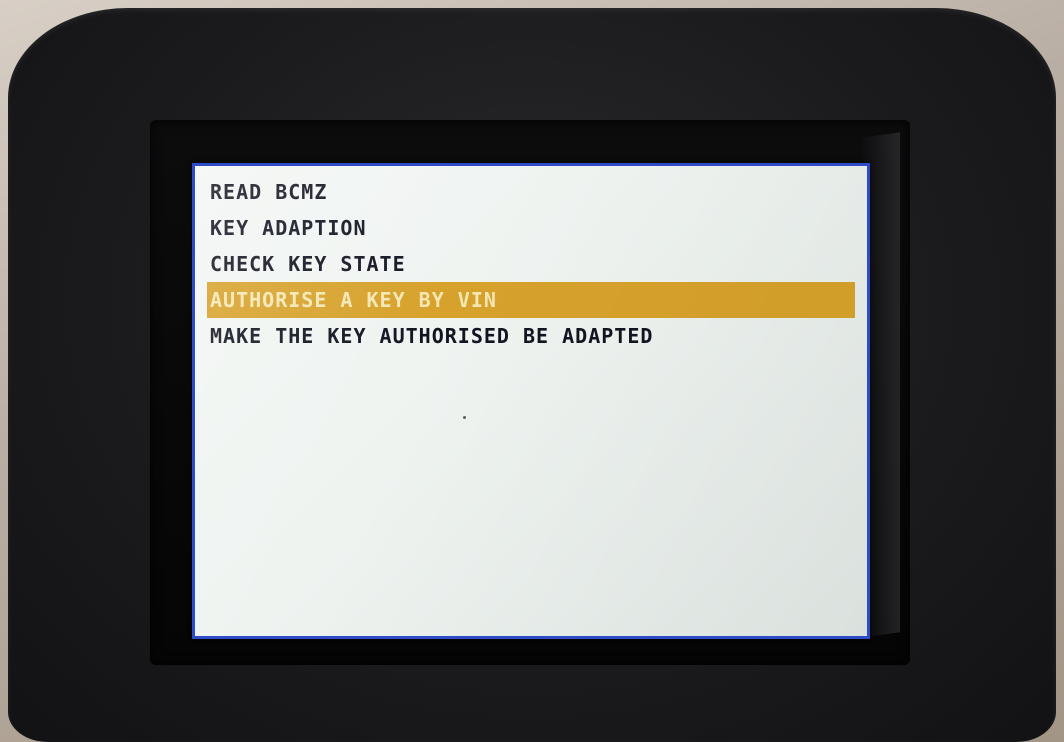  I want to click on menu-item-key-adaption: KEY ADAPTION, so click(531, 228).